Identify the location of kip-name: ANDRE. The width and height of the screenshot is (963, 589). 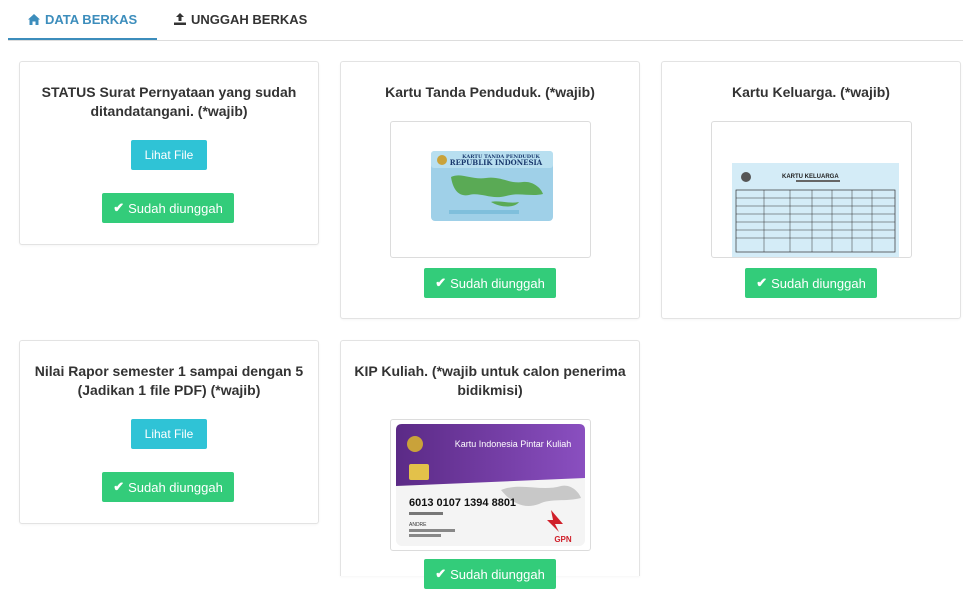
(418, 525).